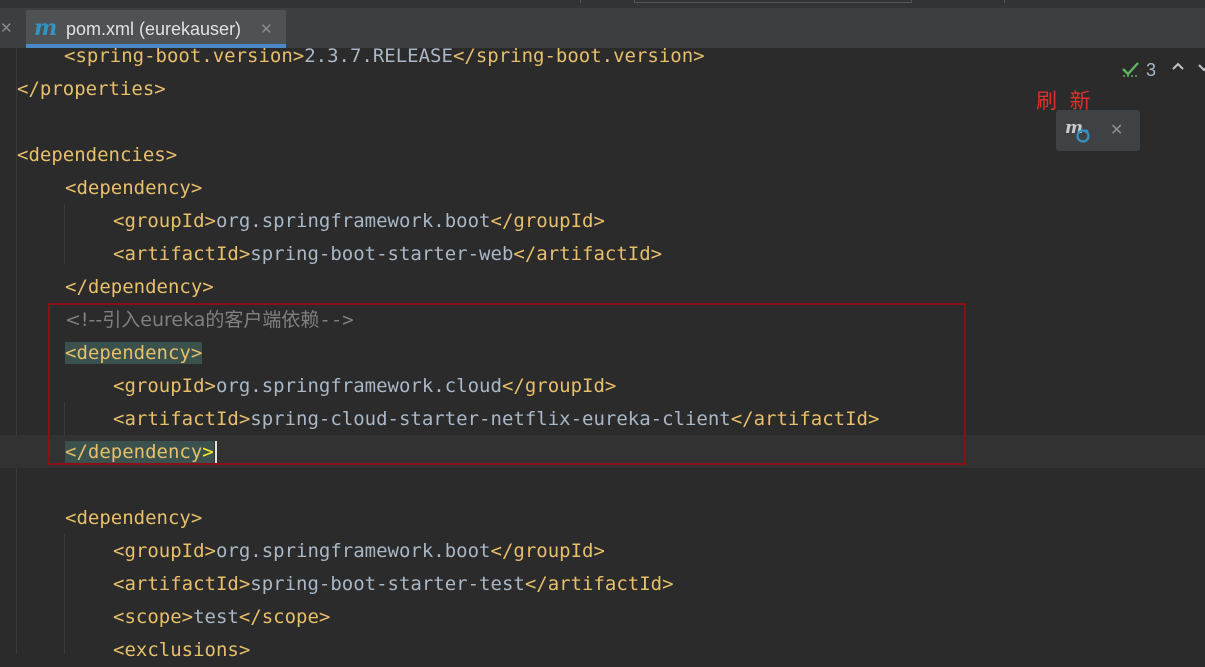  What do you see at coordinates (216, 617) in the screenshot?
I see `xml-text: test` at bounding box center [216, 617].